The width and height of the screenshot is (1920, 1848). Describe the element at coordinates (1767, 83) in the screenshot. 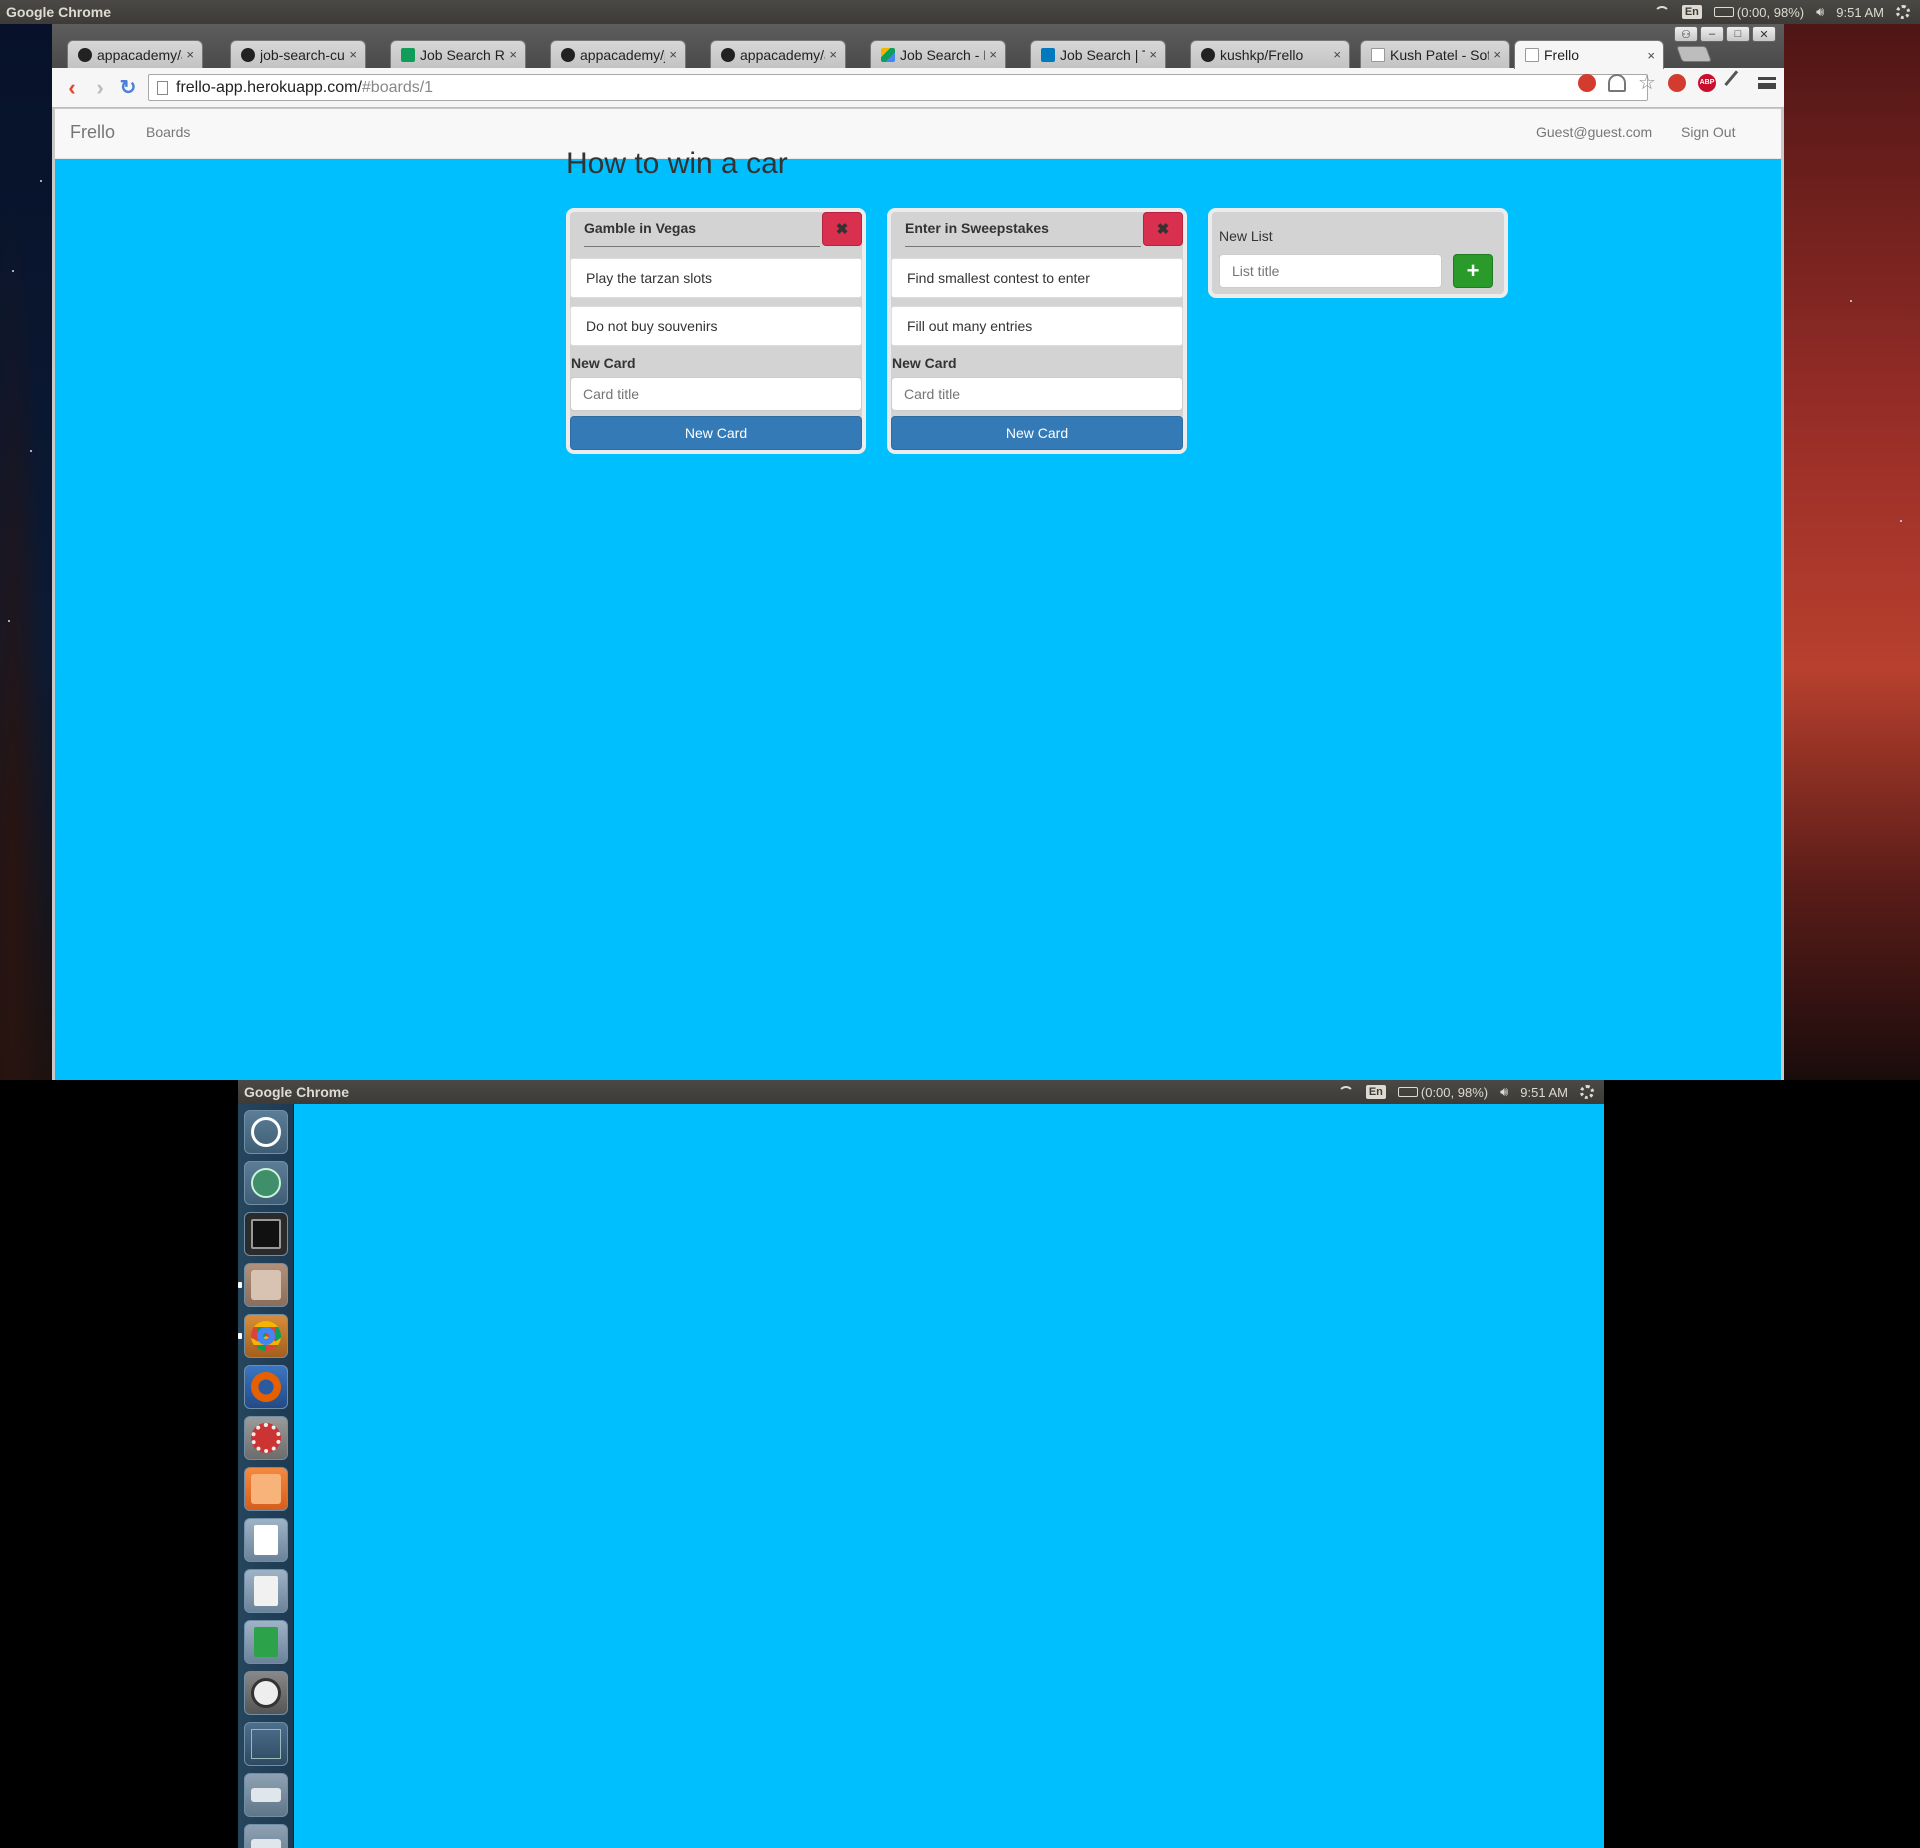

I see `chrome-menu-icon` at that location.